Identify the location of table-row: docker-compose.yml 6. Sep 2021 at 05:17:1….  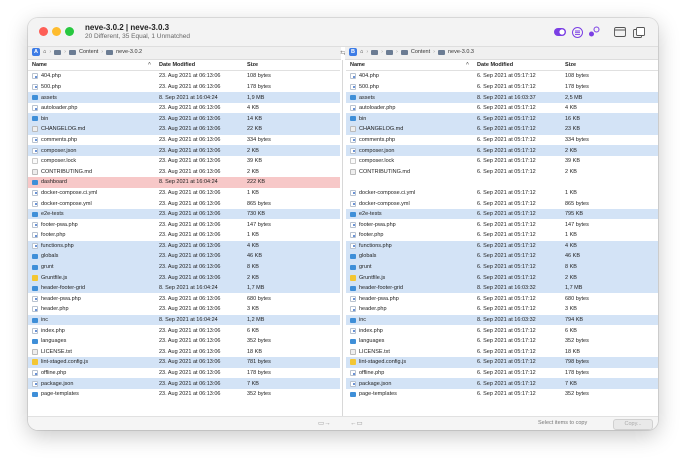
(502, 203).